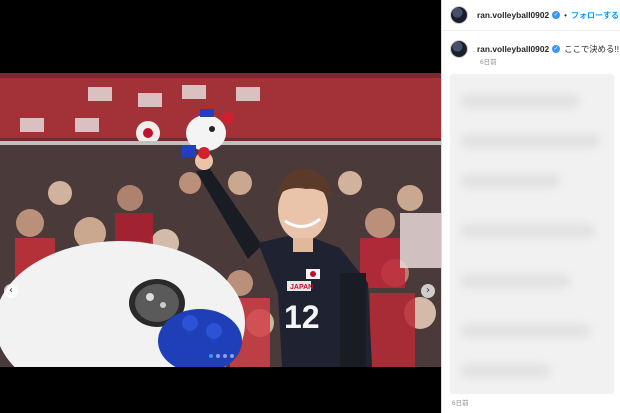 The height and width of the screenshot is (413, 620). Describe the element at coordinates (513, 49) in the screenshot. I see `caption-username: ran.volleyball0902` at that location.